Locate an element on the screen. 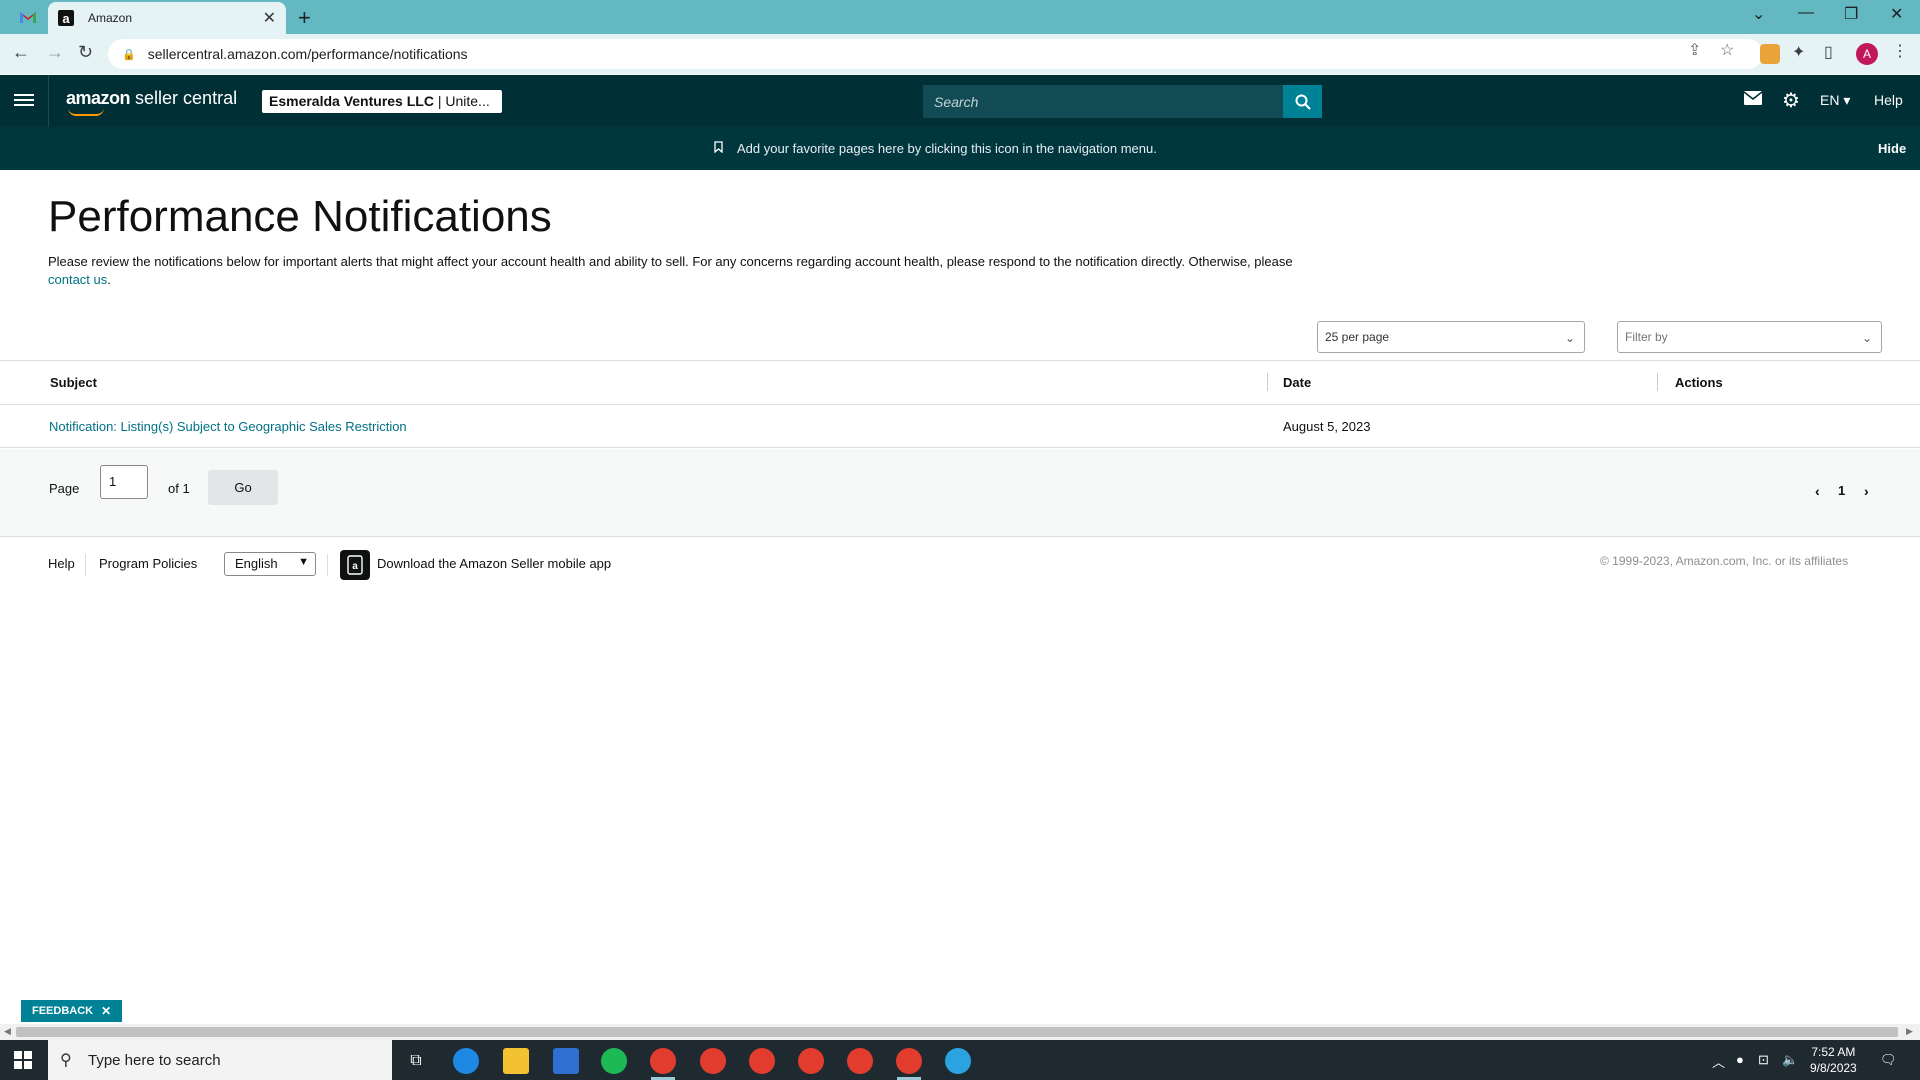 This screenshot has height=1080, width=1920. task-view-icon: ⧉ is located at coordinates (416, 1061).